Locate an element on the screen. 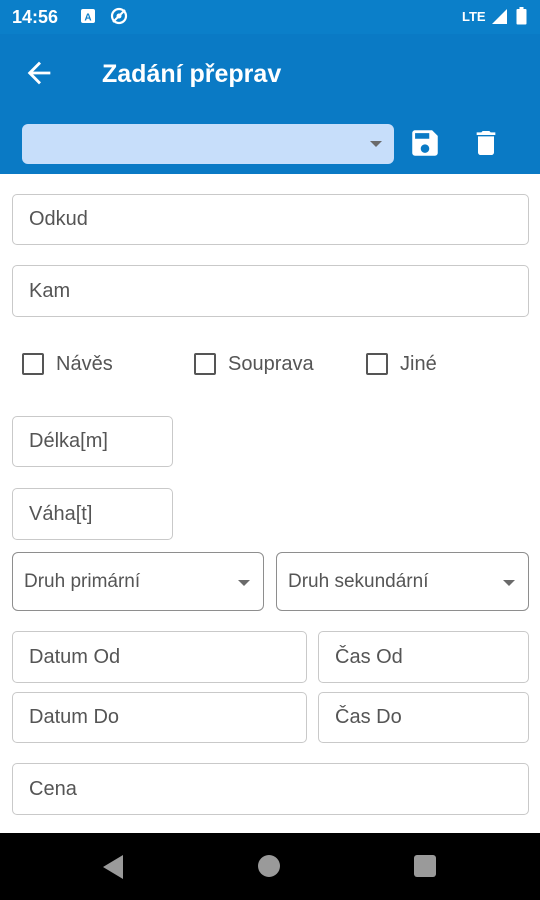 The width and height of the screenshot is (540, 900). to-field: Kam is located at coordinates (270, 291).